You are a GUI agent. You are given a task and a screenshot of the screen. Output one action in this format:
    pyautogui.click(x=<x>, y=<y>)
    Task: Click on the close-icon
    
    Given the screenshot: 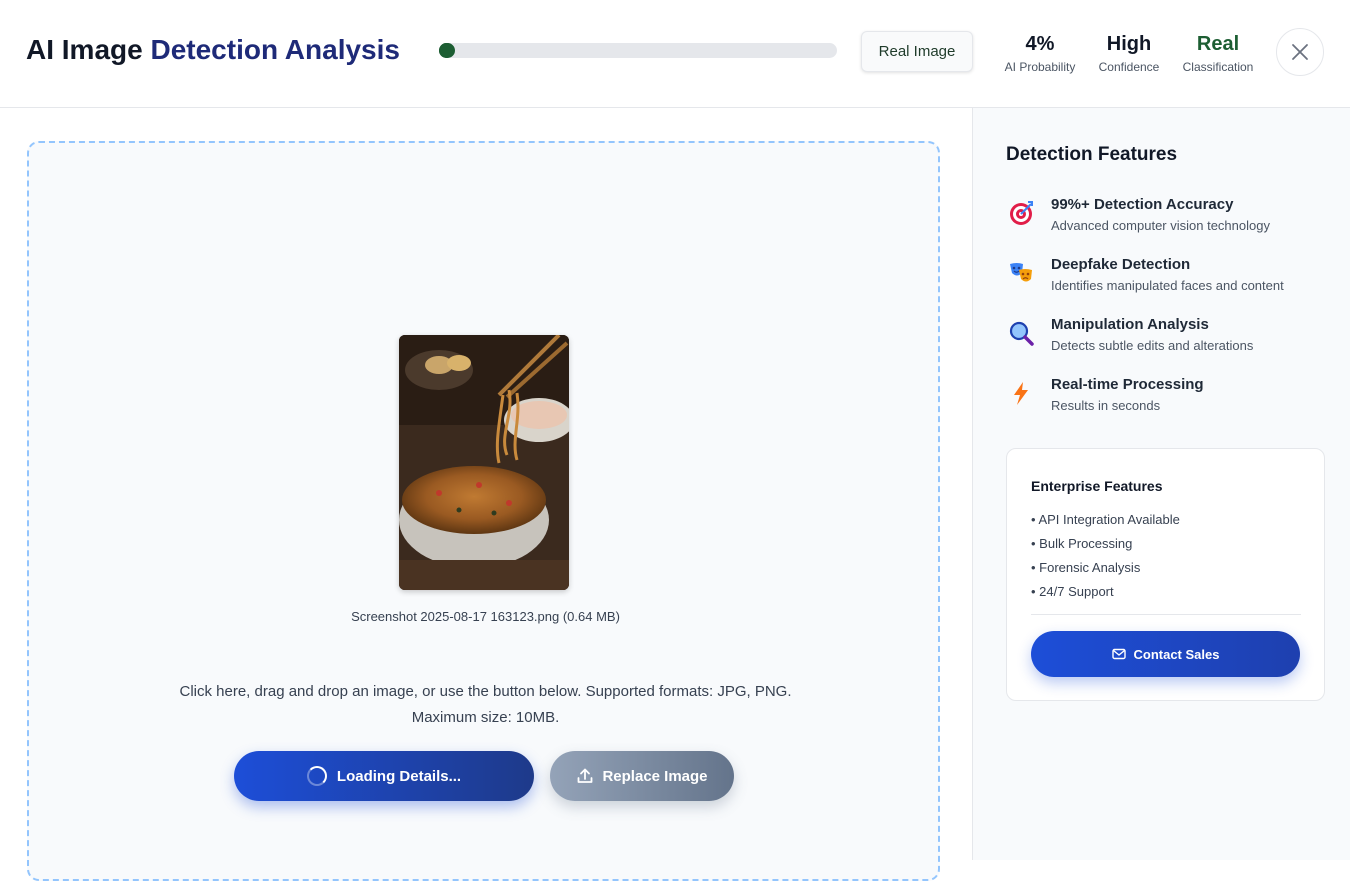 What is the action you would take?
    pyautogui.click(x=1300, y=52)
    